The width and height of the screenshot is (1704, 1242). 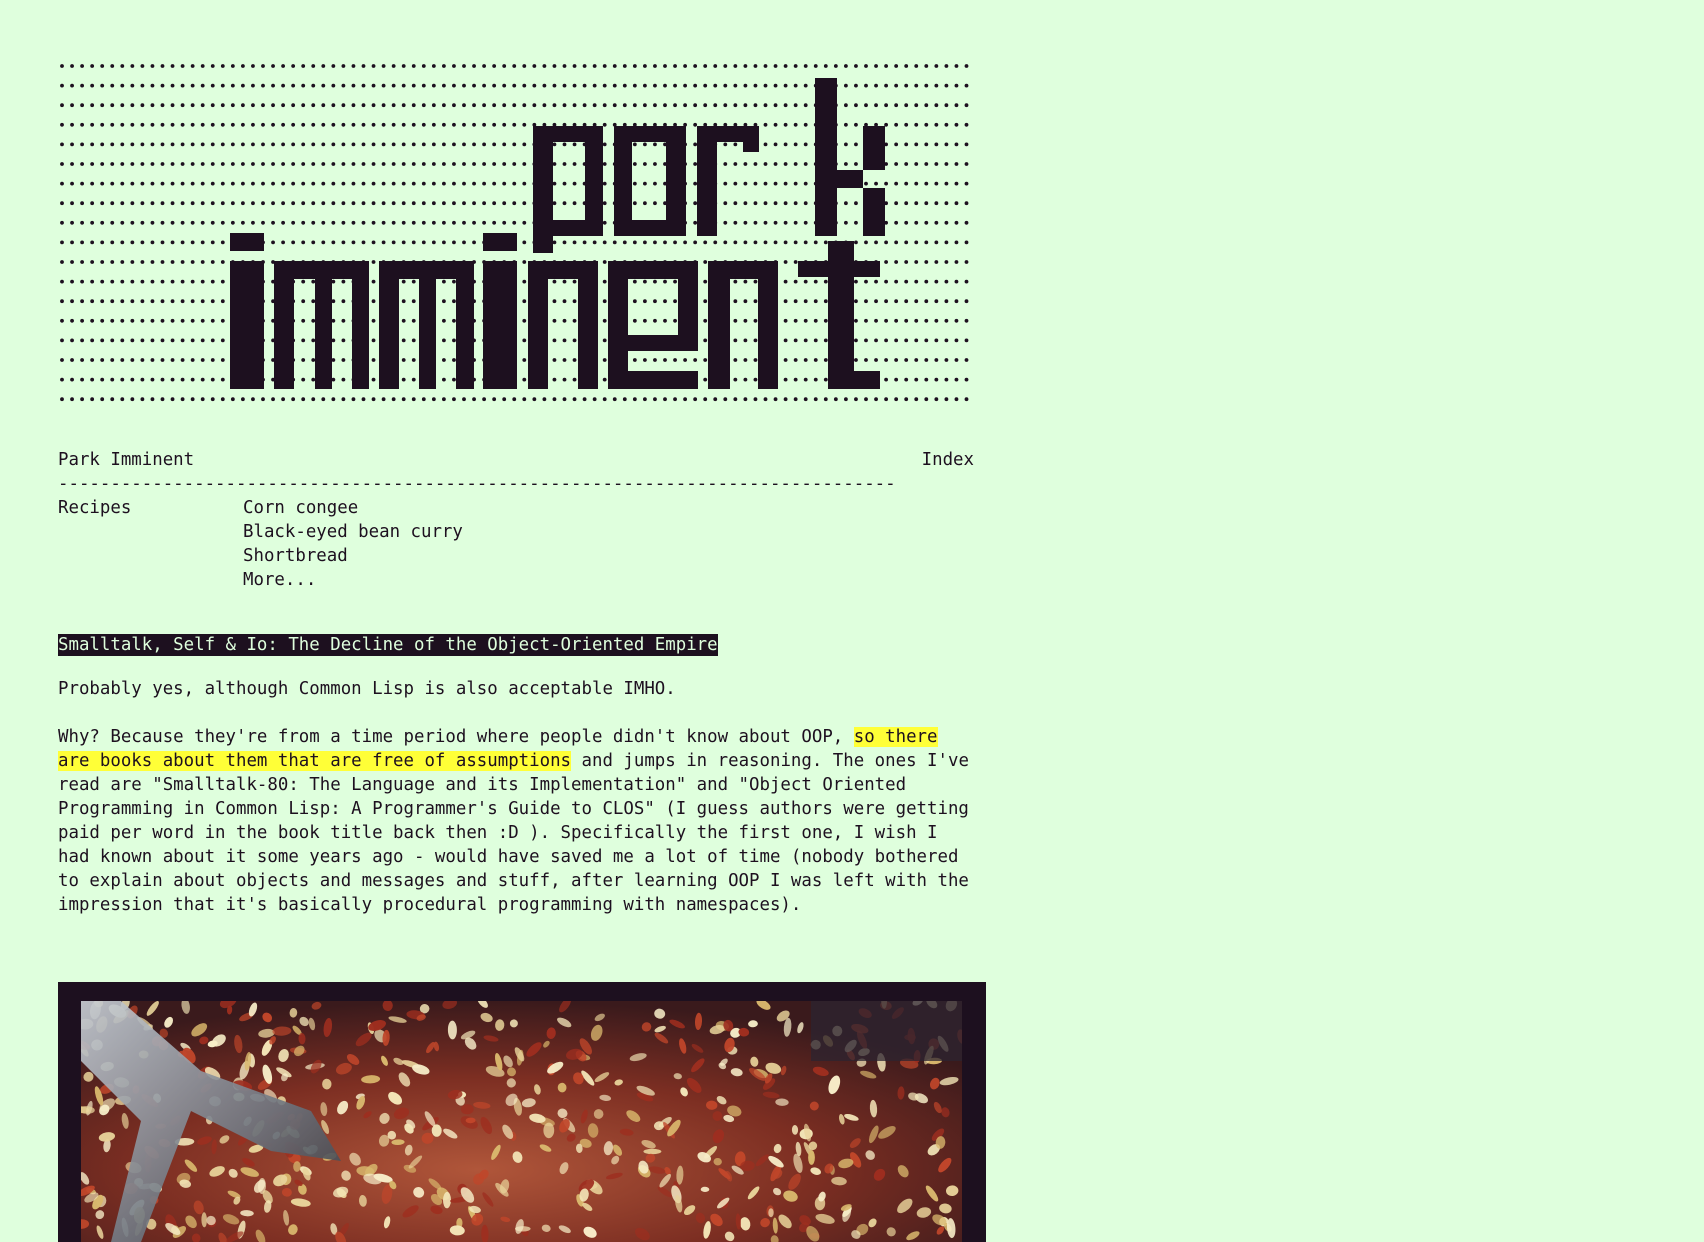 What do you see at coordinates (516, 460) in the screenshot?
I see `site-header: Park Imminent Index` at bounding box center [516, 460].